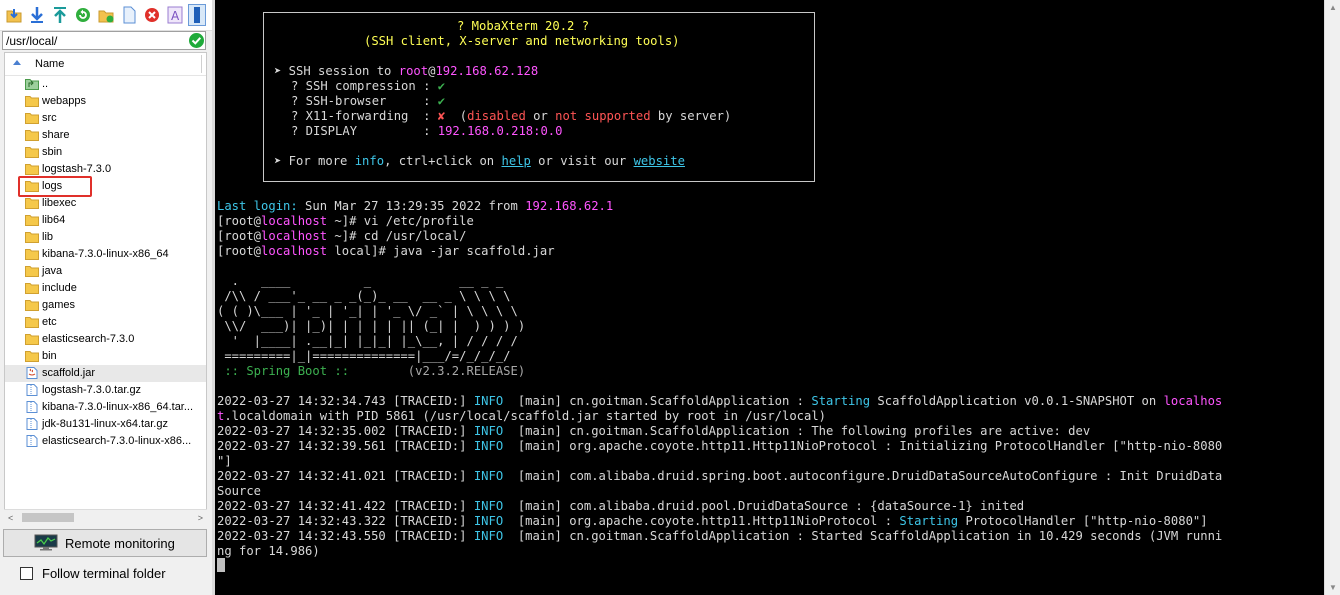 The height and width of the screenshot is (595, 1340). I want to click on rename-icon: A, so click(175, 15).